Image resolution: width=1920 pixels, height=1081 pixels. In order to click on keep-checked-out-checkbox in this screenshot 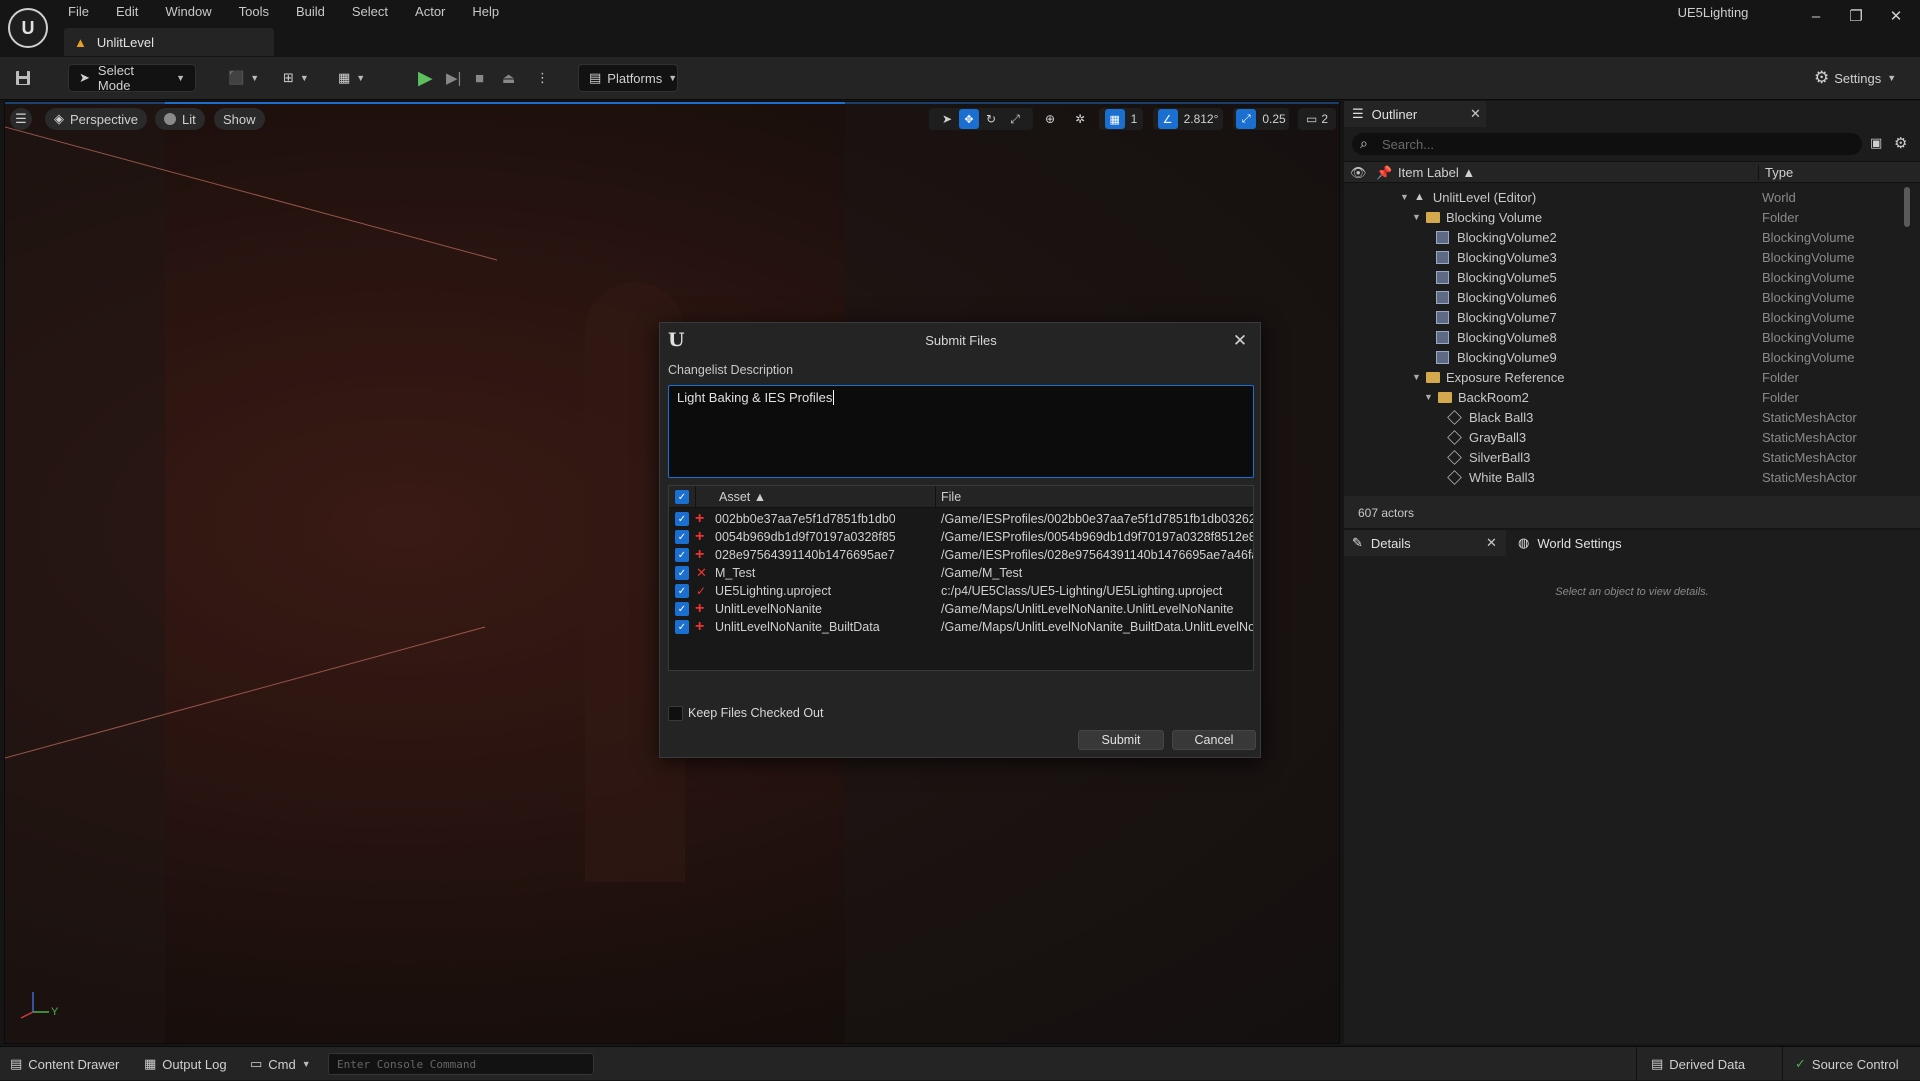, I will do `click(675, 713)`.